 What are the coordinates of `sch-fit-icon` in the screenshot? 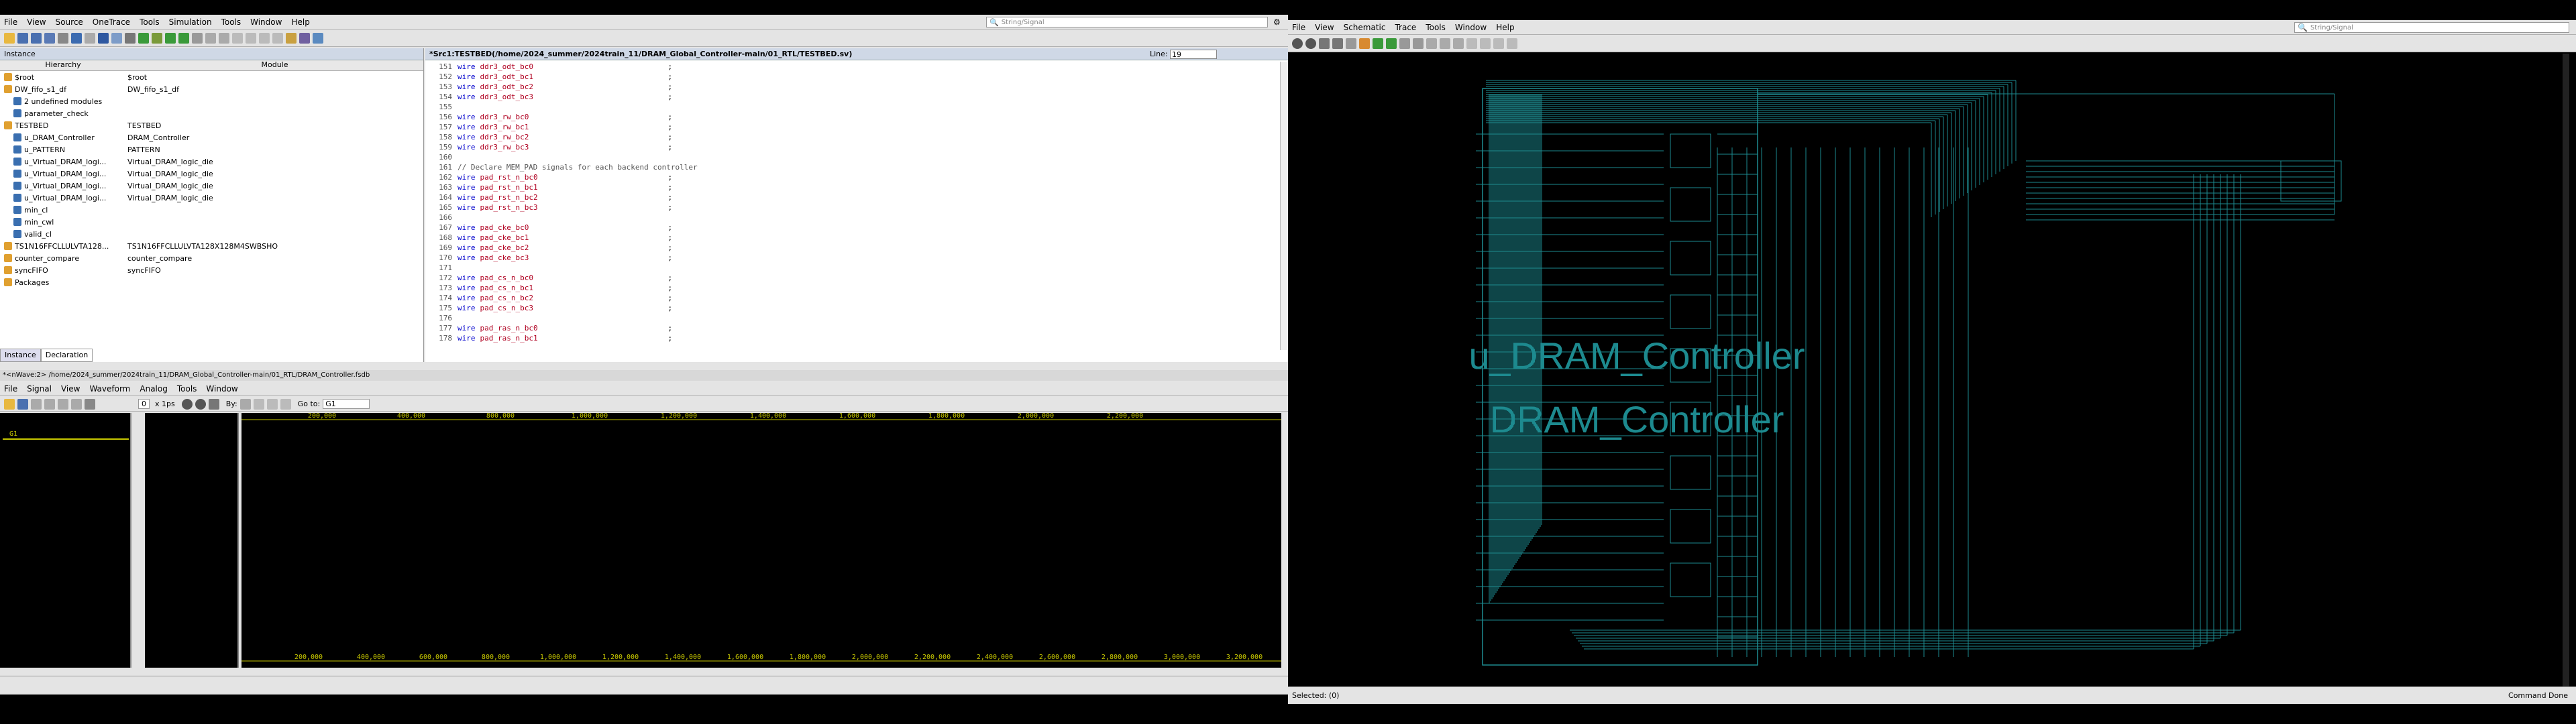 It's located at (1324, 43).